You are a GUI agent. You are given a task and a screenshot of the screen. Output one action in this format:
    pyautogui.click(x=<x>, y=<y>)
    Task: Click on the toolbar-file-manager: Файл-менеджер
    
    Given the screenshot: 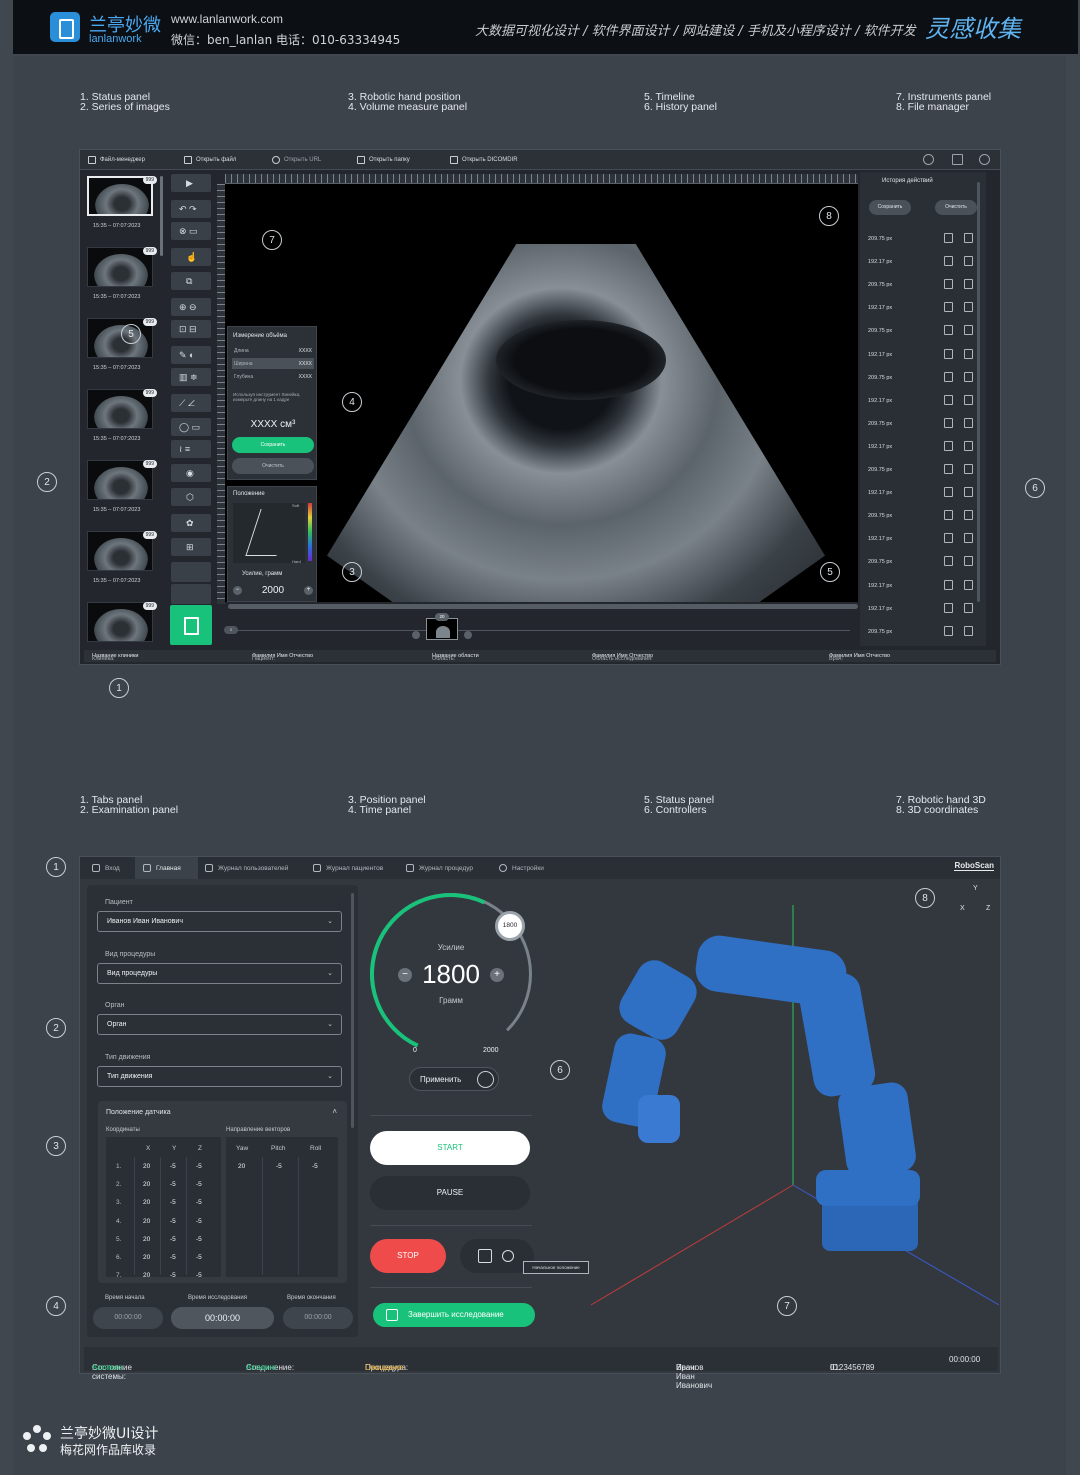 What is the action you would take?
    pyautogui.click(x=116, y=160)
    